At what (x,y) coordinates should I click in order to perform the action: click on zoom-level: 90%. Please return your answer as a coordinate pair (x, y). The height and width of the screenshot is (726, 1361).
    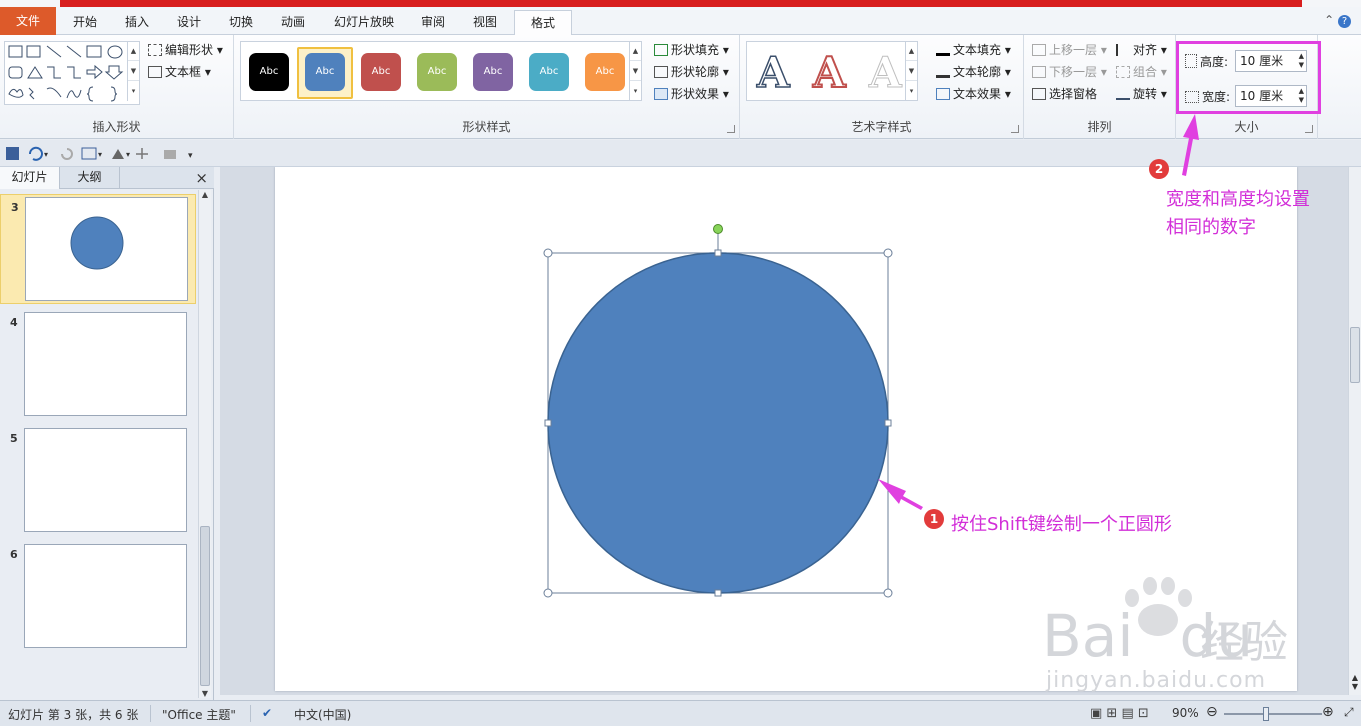
    Looking at the image, I should click on (1185, 713).